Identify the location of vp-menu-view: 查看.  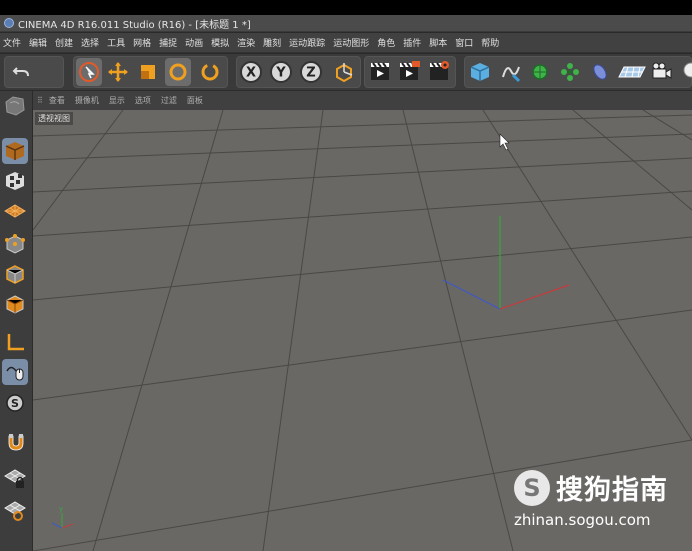
(57, 100).